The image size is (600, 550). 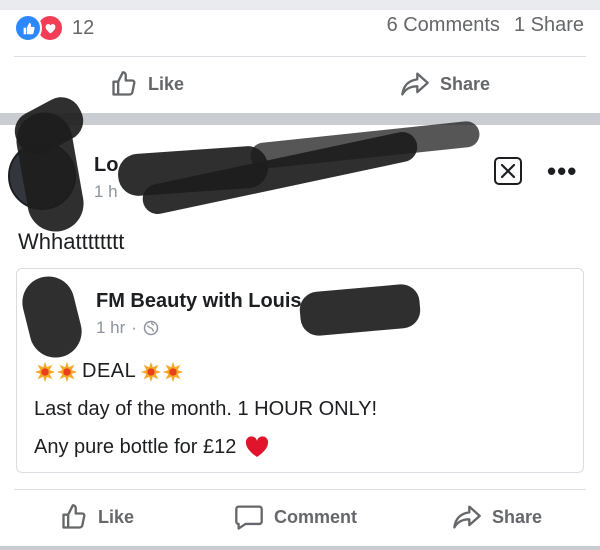 I want to click on hide-post-button, so click(x=508, y=171).